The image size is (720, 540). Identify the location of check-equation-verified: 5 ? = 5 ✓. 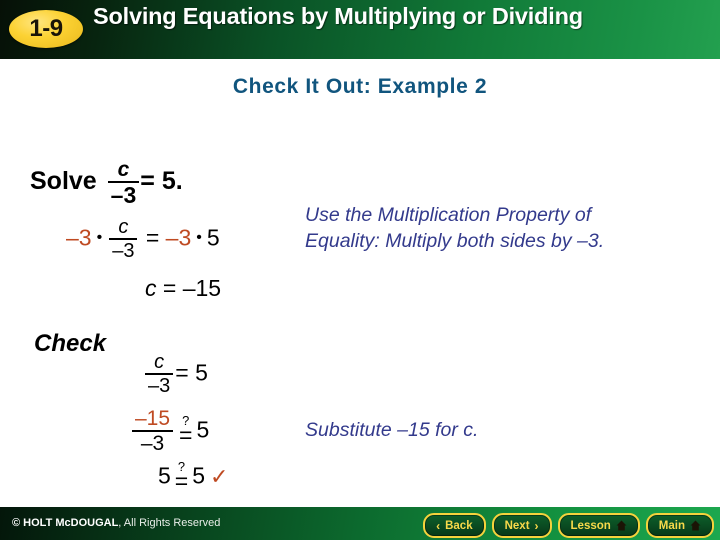
(193, 477).